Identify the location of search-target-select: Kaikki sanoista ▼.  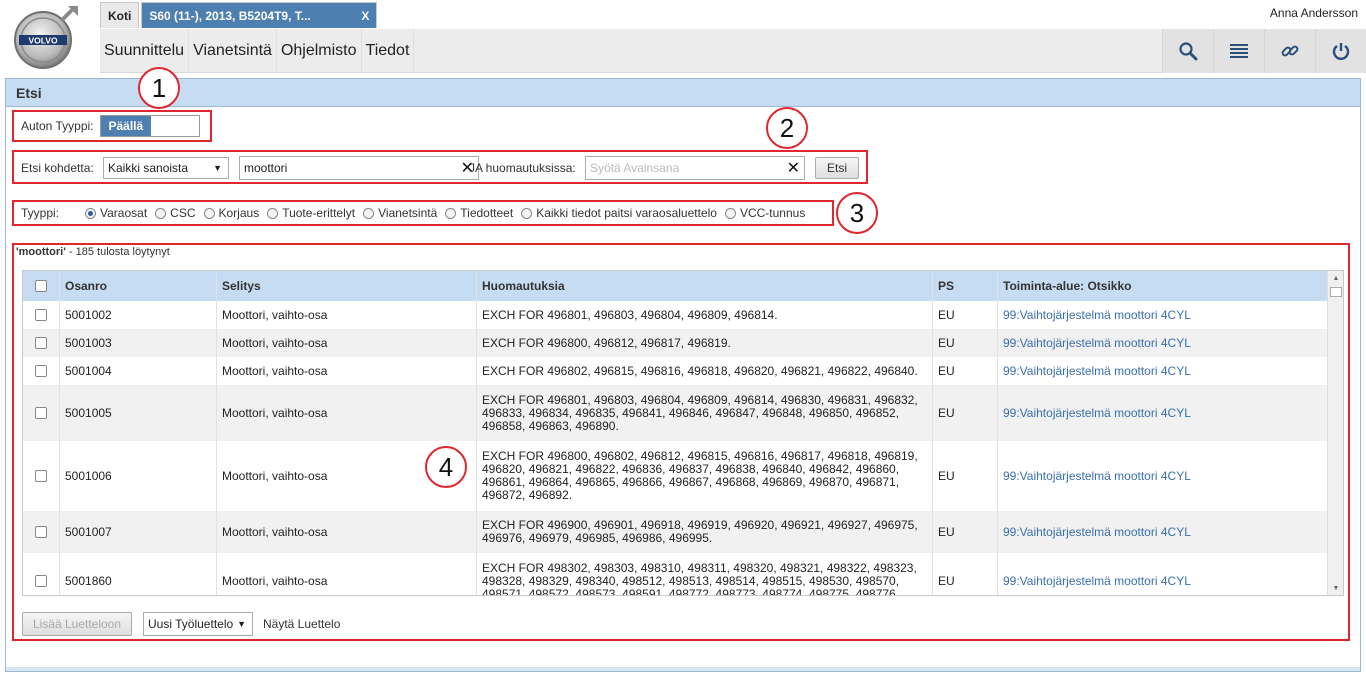
(166, 168).